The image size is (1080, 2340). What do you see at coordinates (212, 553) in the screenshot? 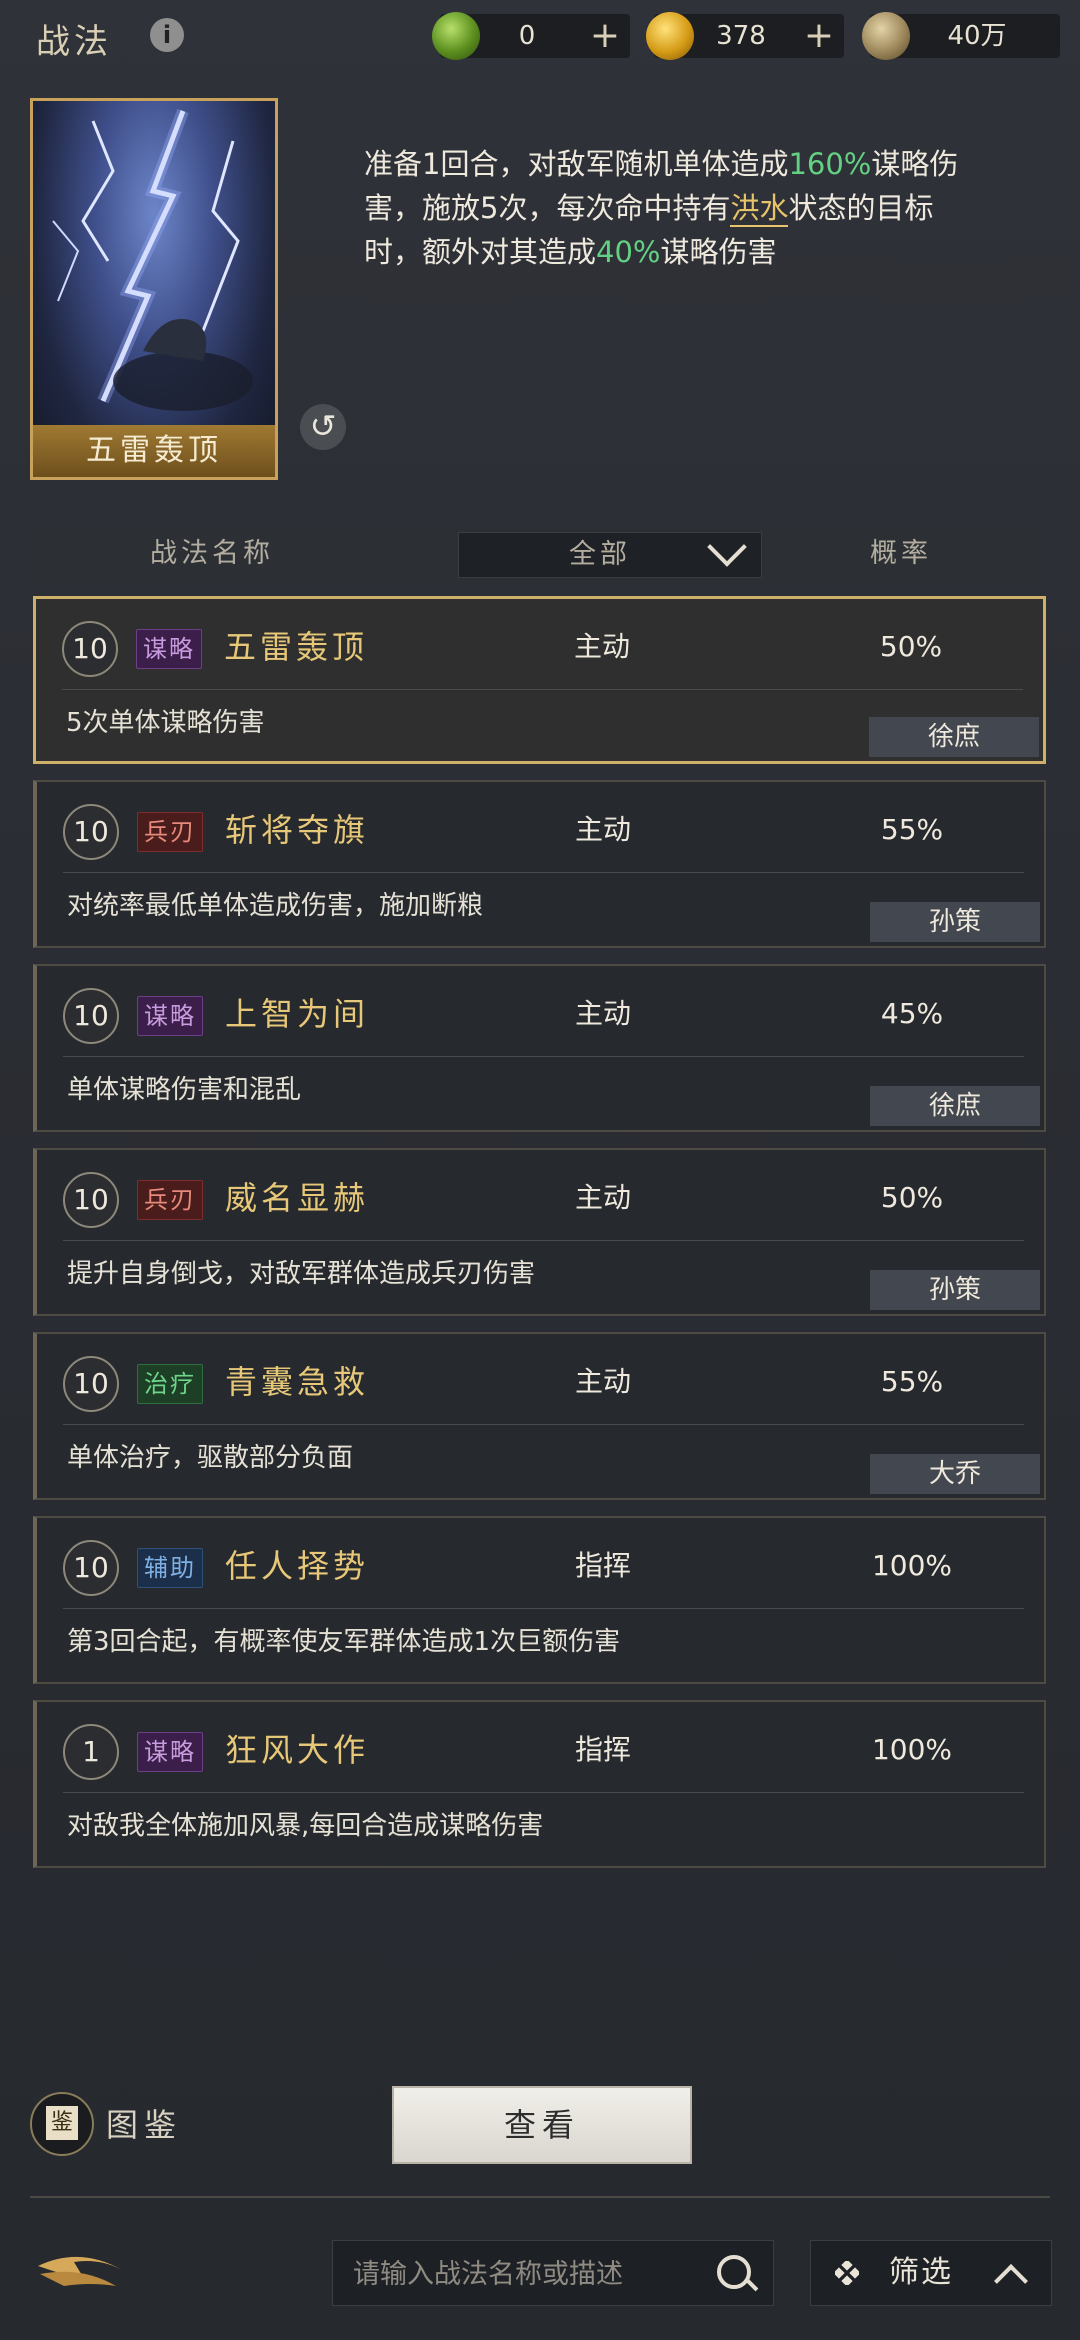
I see `column-name-header: 战法名称` at bounding box center [212, 553].